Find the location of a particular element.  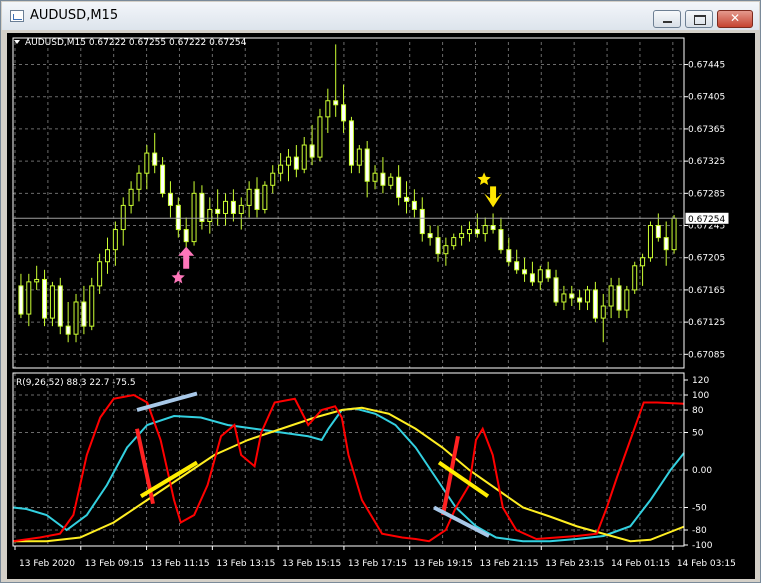

time-axis-label: 14 Feb 01:15 is located at coordinates (640, 564).